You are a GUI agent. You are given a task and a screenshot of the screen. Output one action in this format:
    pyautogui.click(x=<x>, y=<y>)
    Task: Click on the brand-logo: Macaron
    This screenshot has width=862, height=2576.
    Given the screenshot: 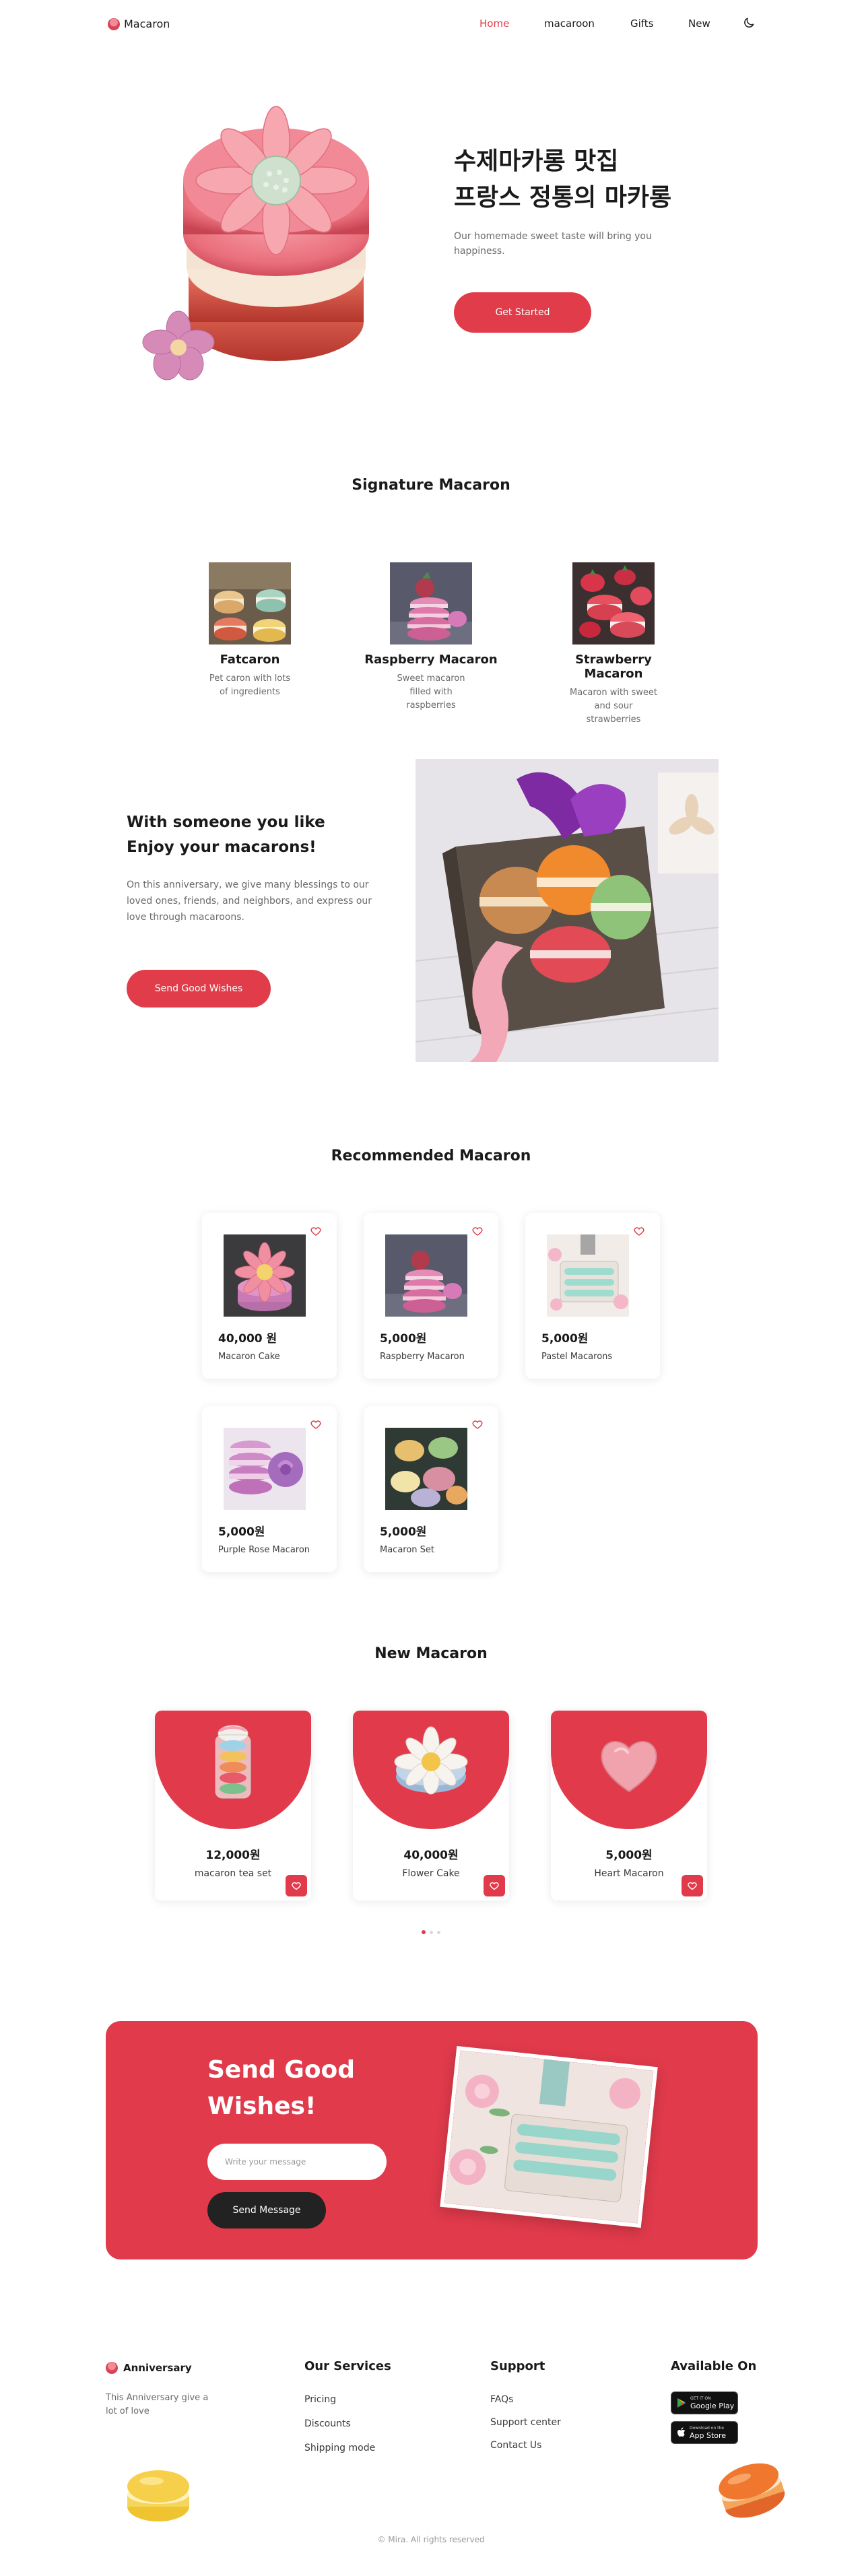 What is the action you would take?
    pyautogui.click(x=139, y=24)
    